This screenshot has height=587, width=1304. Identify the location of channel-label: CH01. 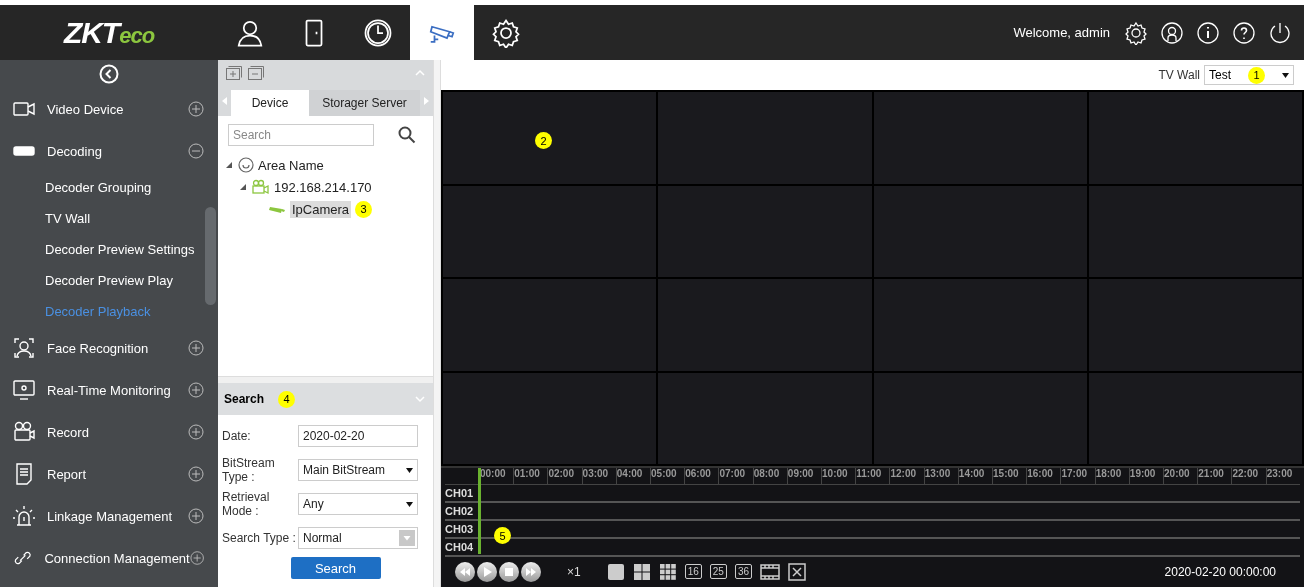
(460, 493).